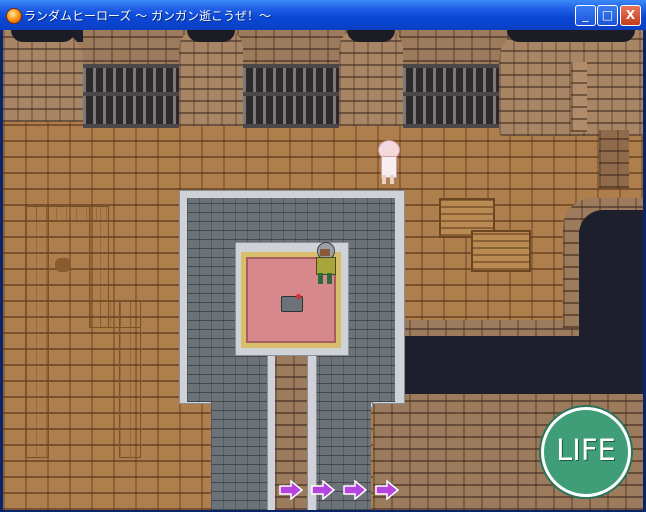  I want to click on pillar, so click(579, 97).